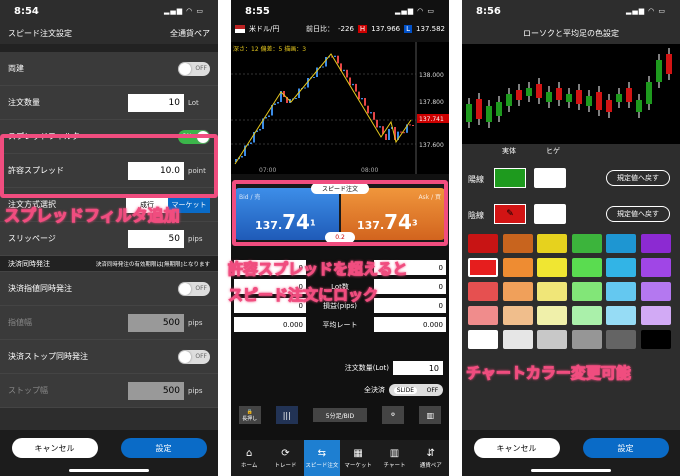 This screenshot has width=680, height=476. What do you see at coordinates (393, 415) in the screenshot?
I see `spd-settings-button: ⚙` at bounding box center [393, 415].